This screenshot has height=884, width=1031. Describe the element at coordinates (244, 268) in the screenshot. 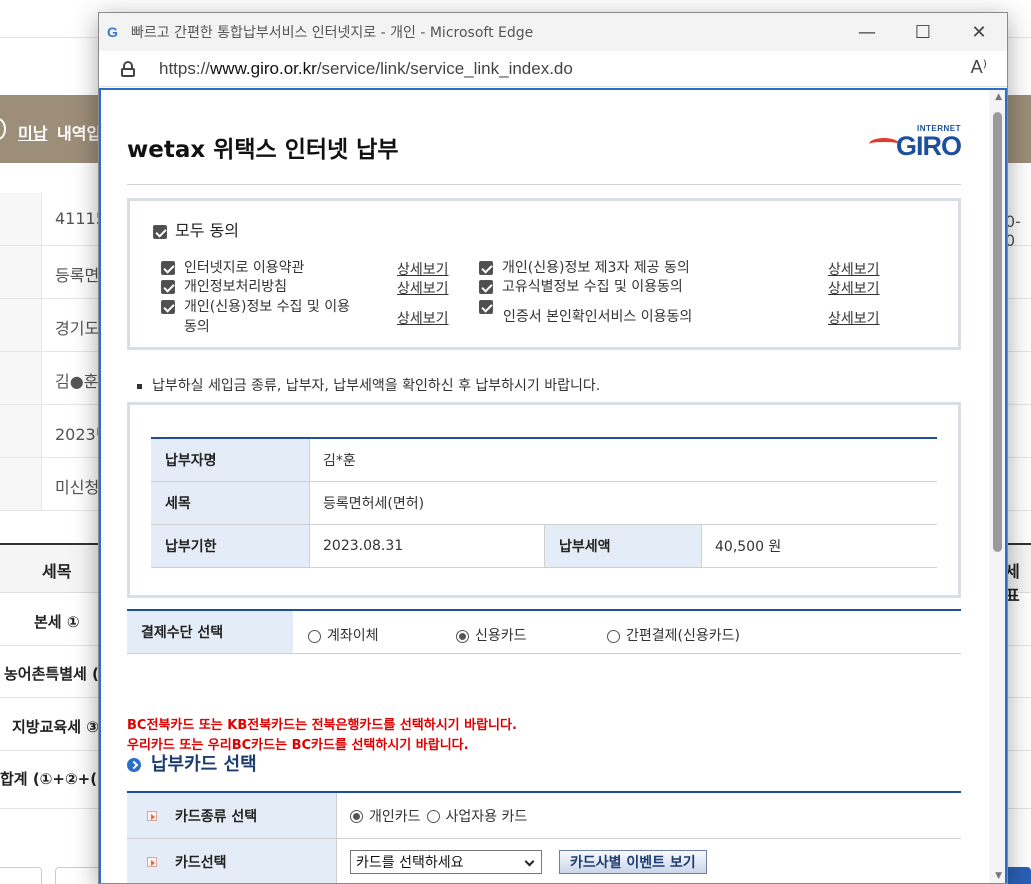

I see `agreement-label: 인터넷지로 이용약관` at that location.